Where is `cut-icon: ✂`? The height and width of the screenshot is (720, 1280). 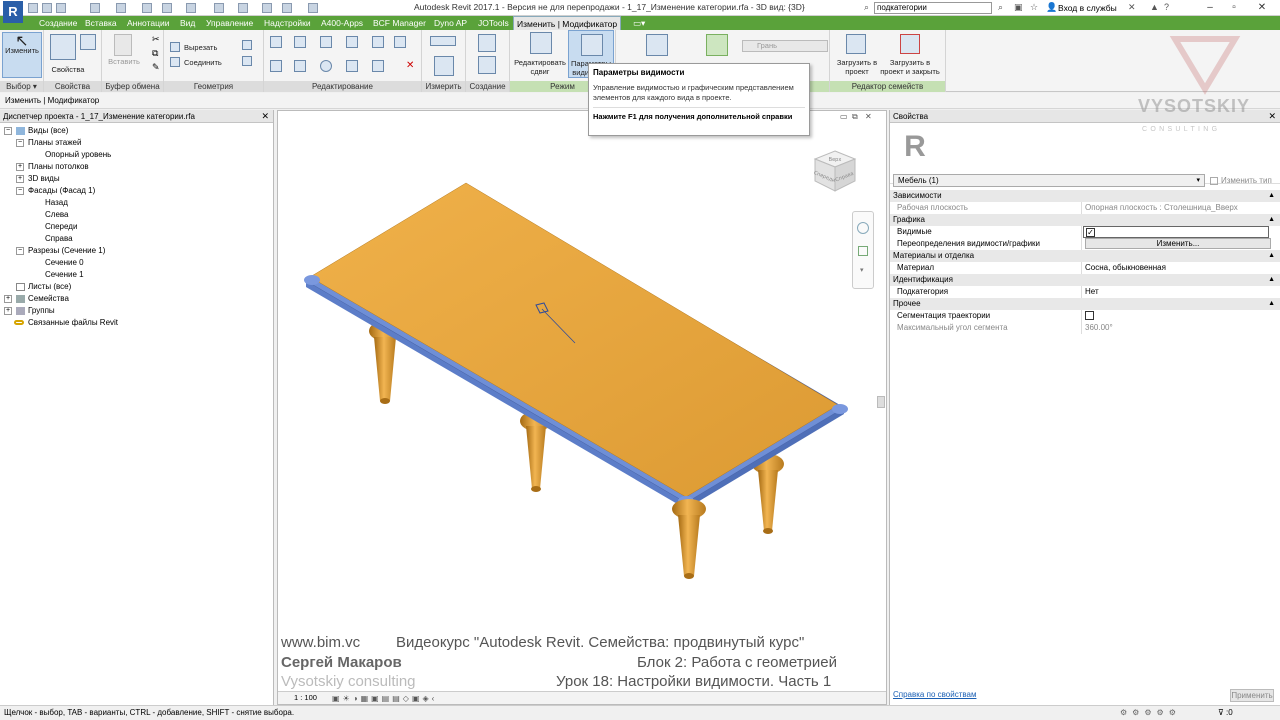 cut-icon: ✂ is located at coordinates (156, 39).